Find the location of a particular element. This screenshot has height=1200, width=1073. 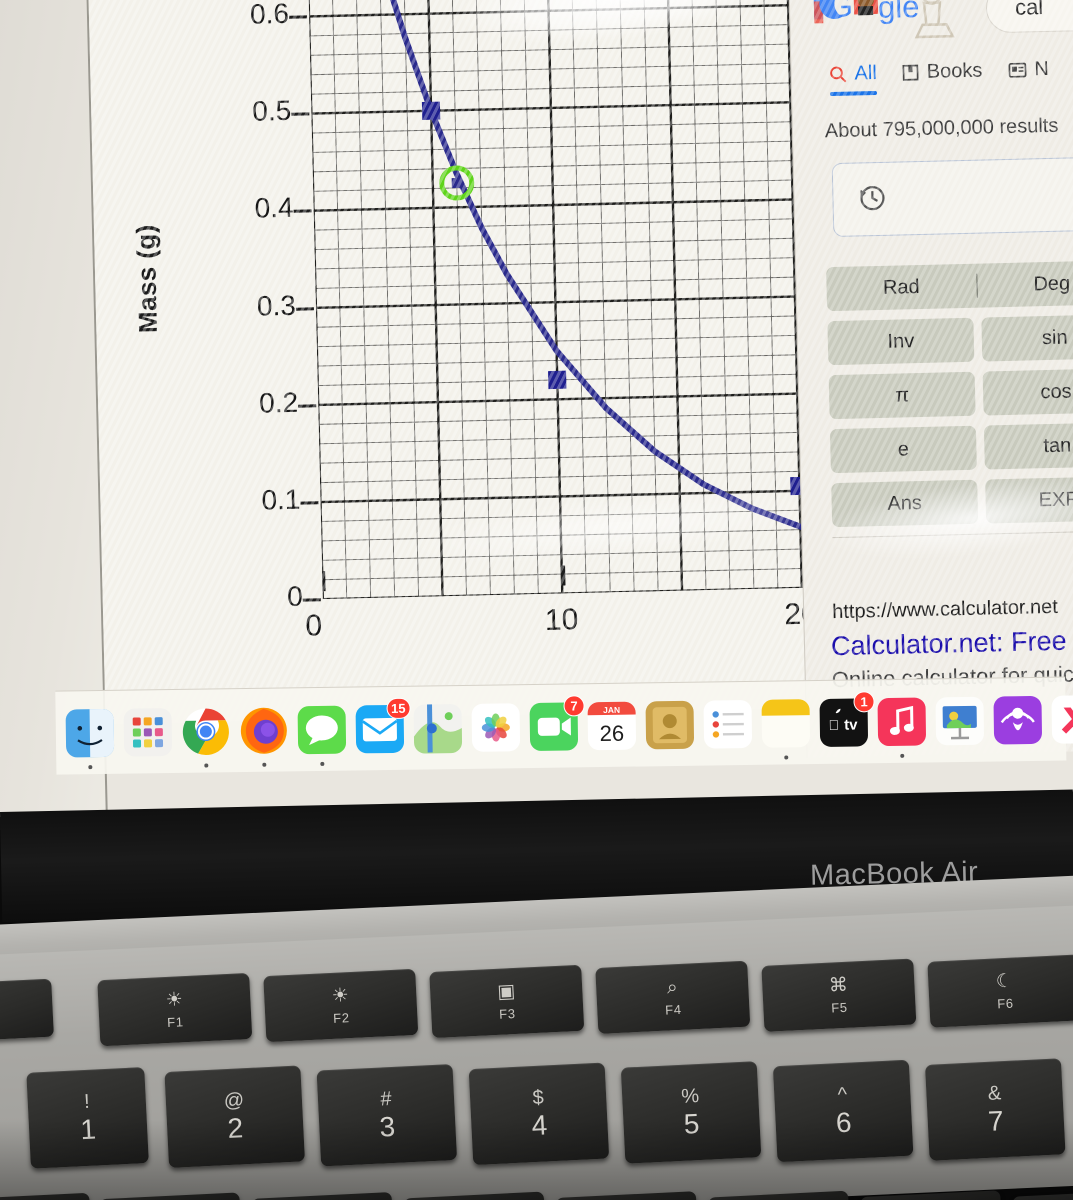

calculator-e-button: e is located at coordinates (903, 449).